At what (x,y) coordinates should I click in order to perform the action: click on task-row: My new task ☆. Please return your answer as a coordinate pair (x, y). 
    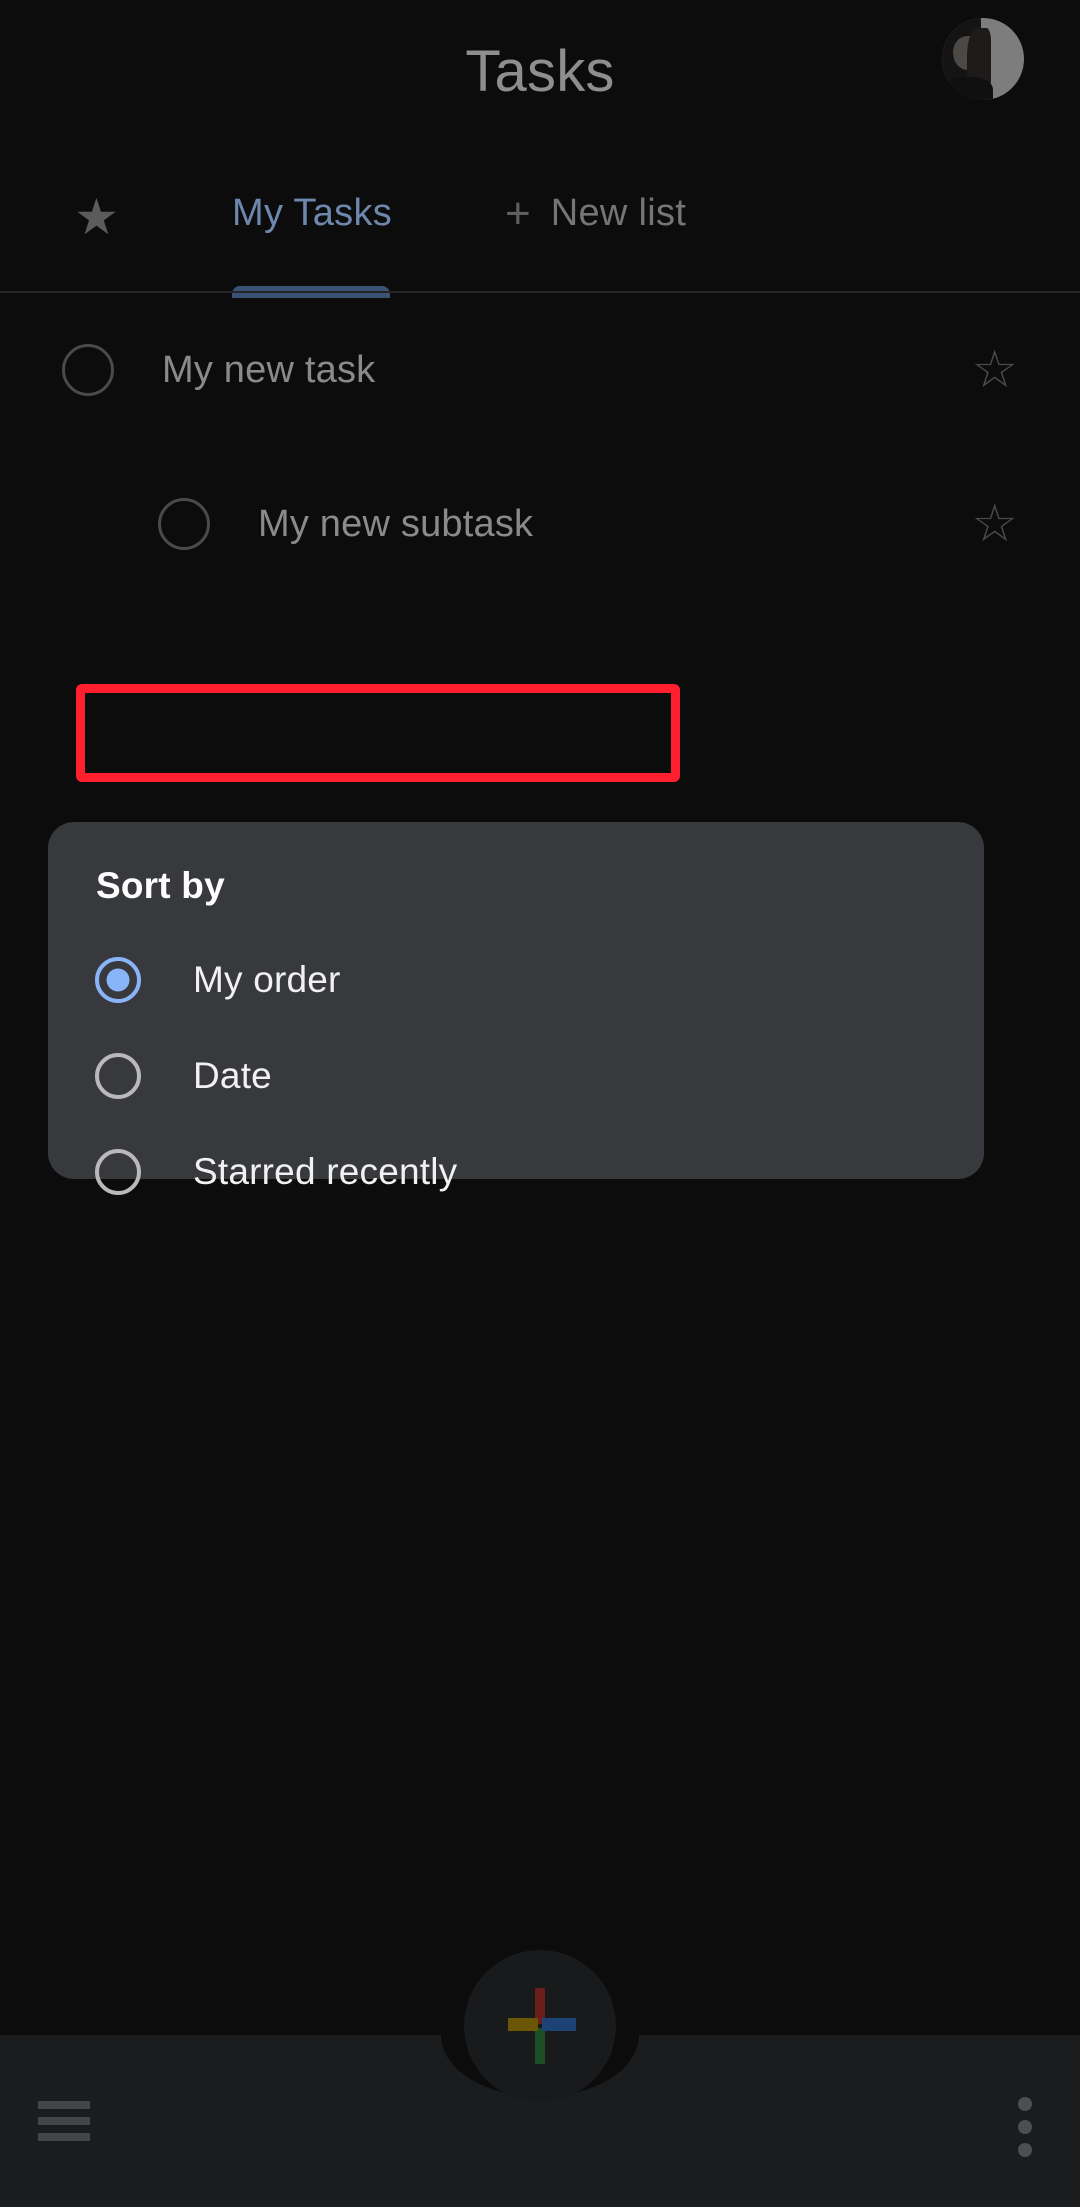
    Looking at the image, I should click on (540, 370).